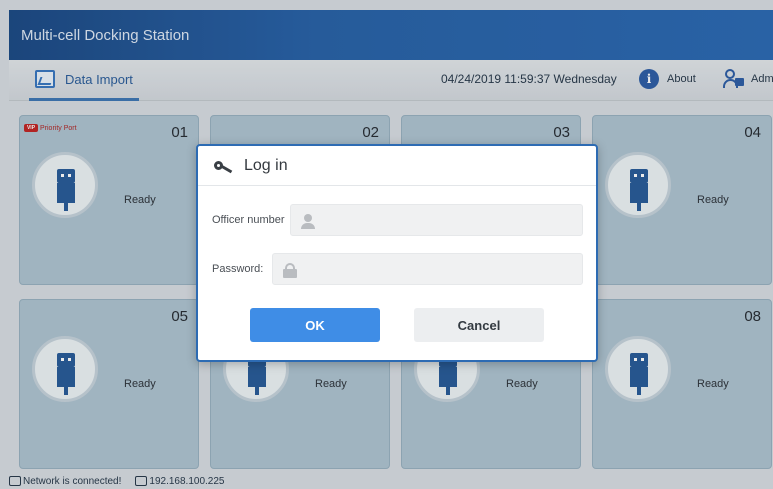  What do you see at coordinates (479, 325) in the screenshot?
I see `cancel-button: Cancel` at bounding box center [479, 325].